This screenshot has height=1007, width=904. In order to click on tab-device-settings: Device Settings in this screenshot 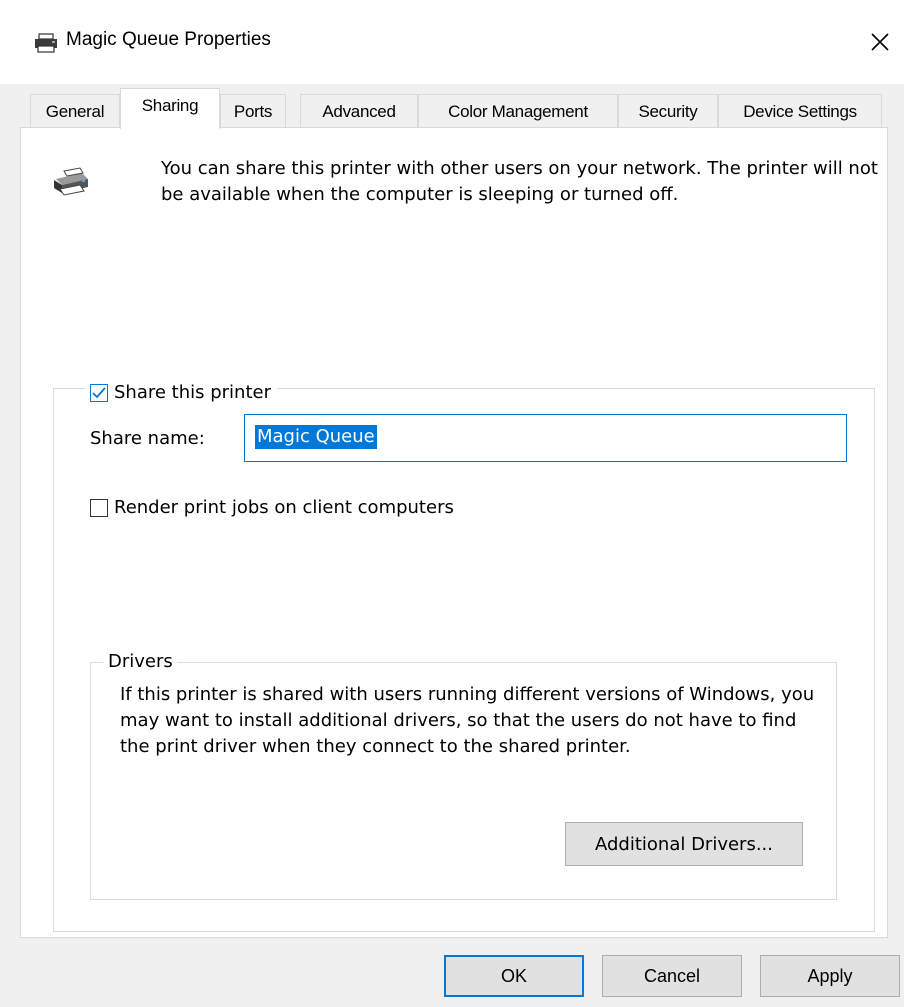, I will do `click(800, 111)`.